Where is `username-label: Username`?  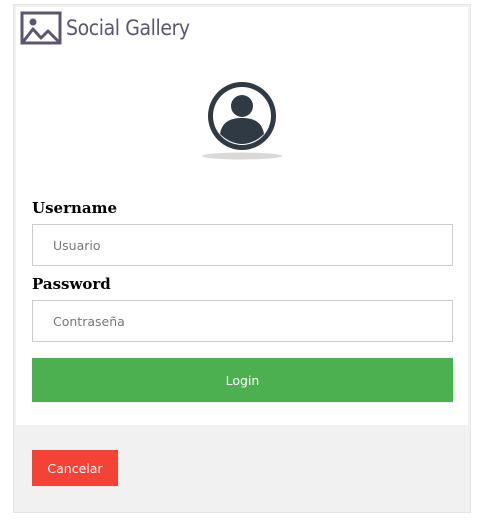 username-label: Username is located at coordinates (75, 208).